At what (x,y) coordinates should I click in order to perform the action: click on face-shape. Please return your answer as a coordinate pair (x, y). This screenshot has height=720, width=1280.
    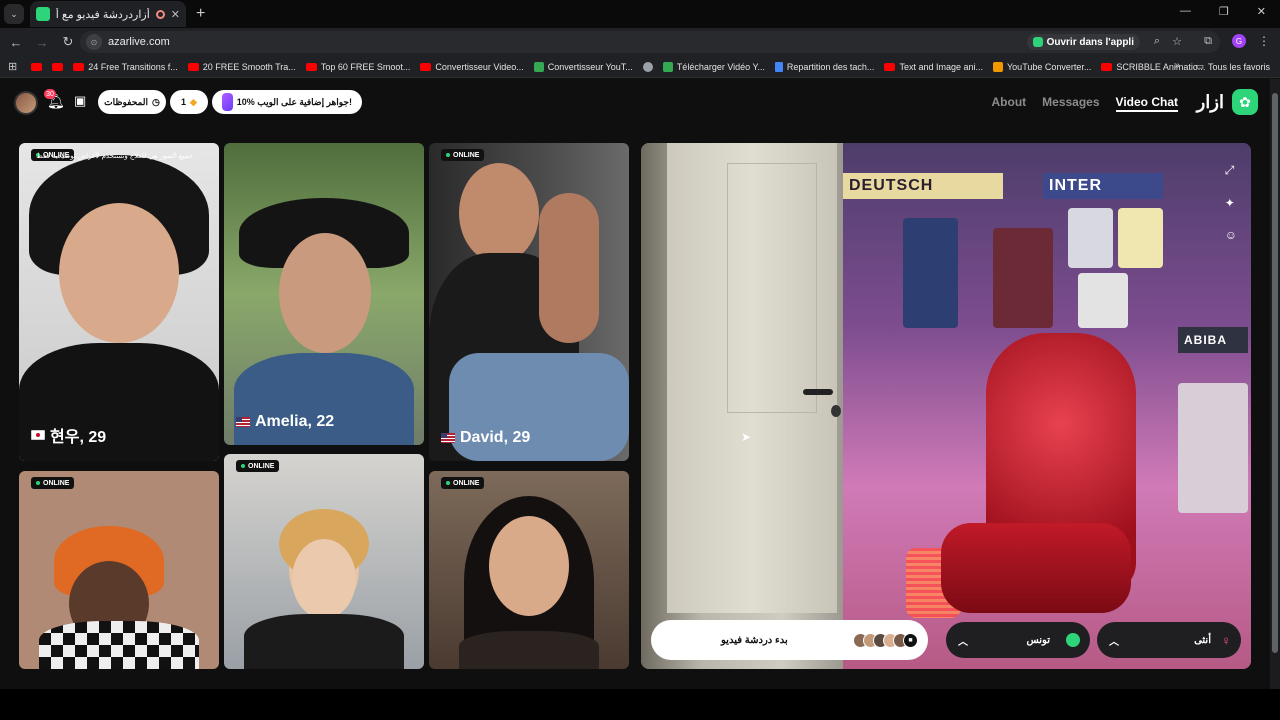
    Looking at the image, I should click on (529, 566).